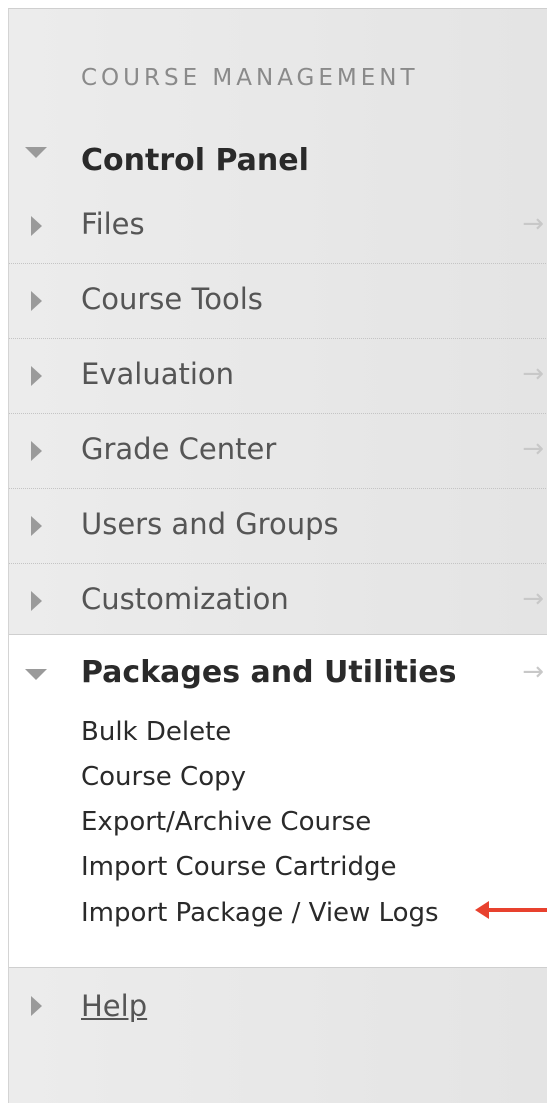 This screenshot has height=1103, width=547. Describe the element at coordinates (511, 910) in the screenshot. I see `red-annotation-arrow-icon` at that location.